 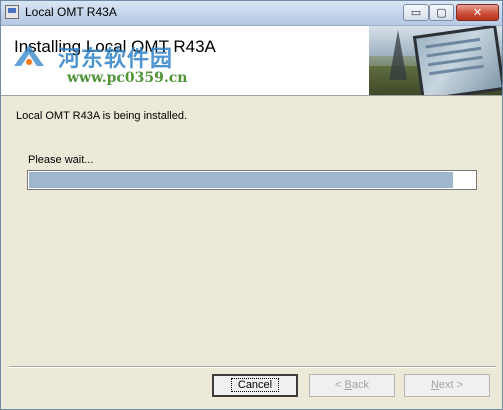 What do you see at coordinates (457, 60) in the screenshot?
I see `tablet-graphic` at bounding box center [457, 60].